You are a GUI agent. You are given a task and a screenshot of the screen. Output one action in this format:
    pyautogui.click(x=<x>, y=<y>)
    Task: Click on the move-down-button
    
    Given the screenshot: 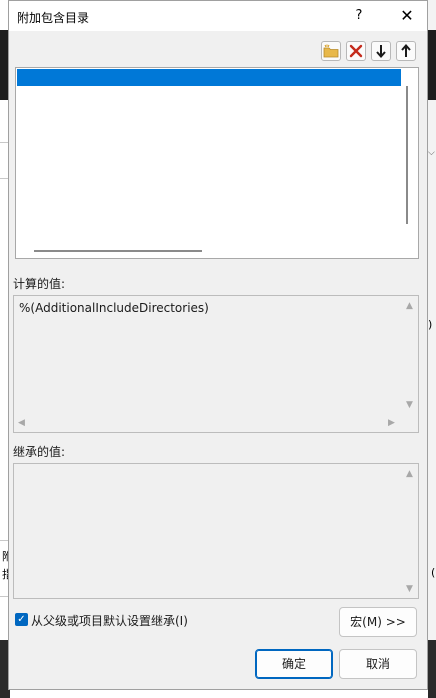 What is the action you would take?
    pyautogui.click(x=381, y=51)
    